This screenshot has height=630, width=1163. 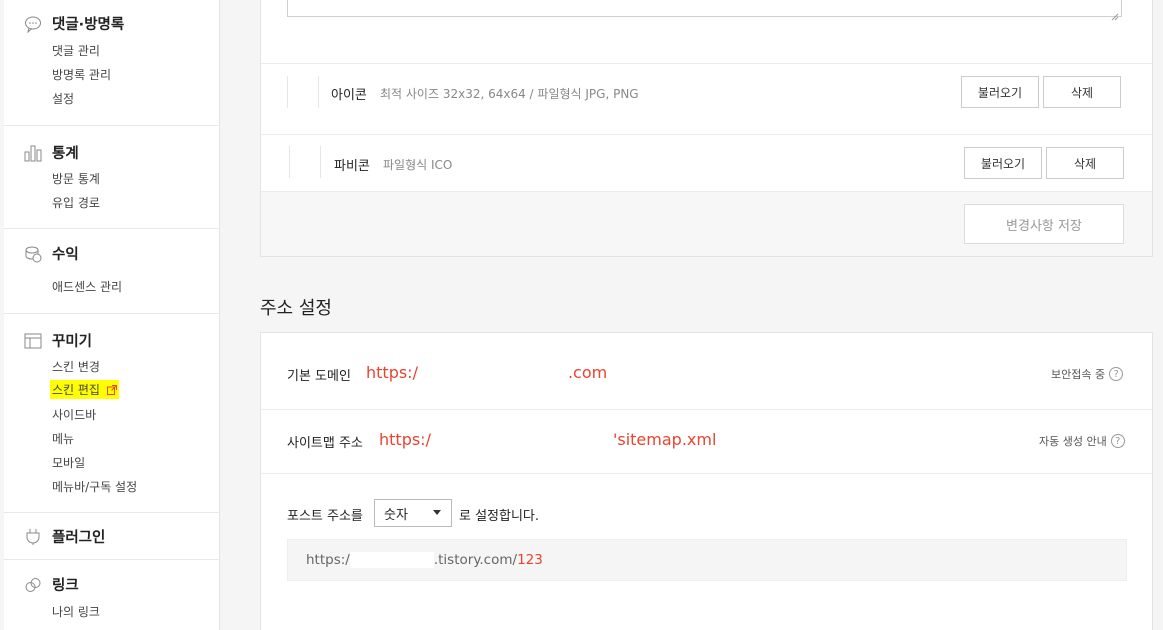 What do you see at coordinates (319, 376) in the screenshot?
I see `domain-label: 기본 도메인` at bounding box center [319, 376].